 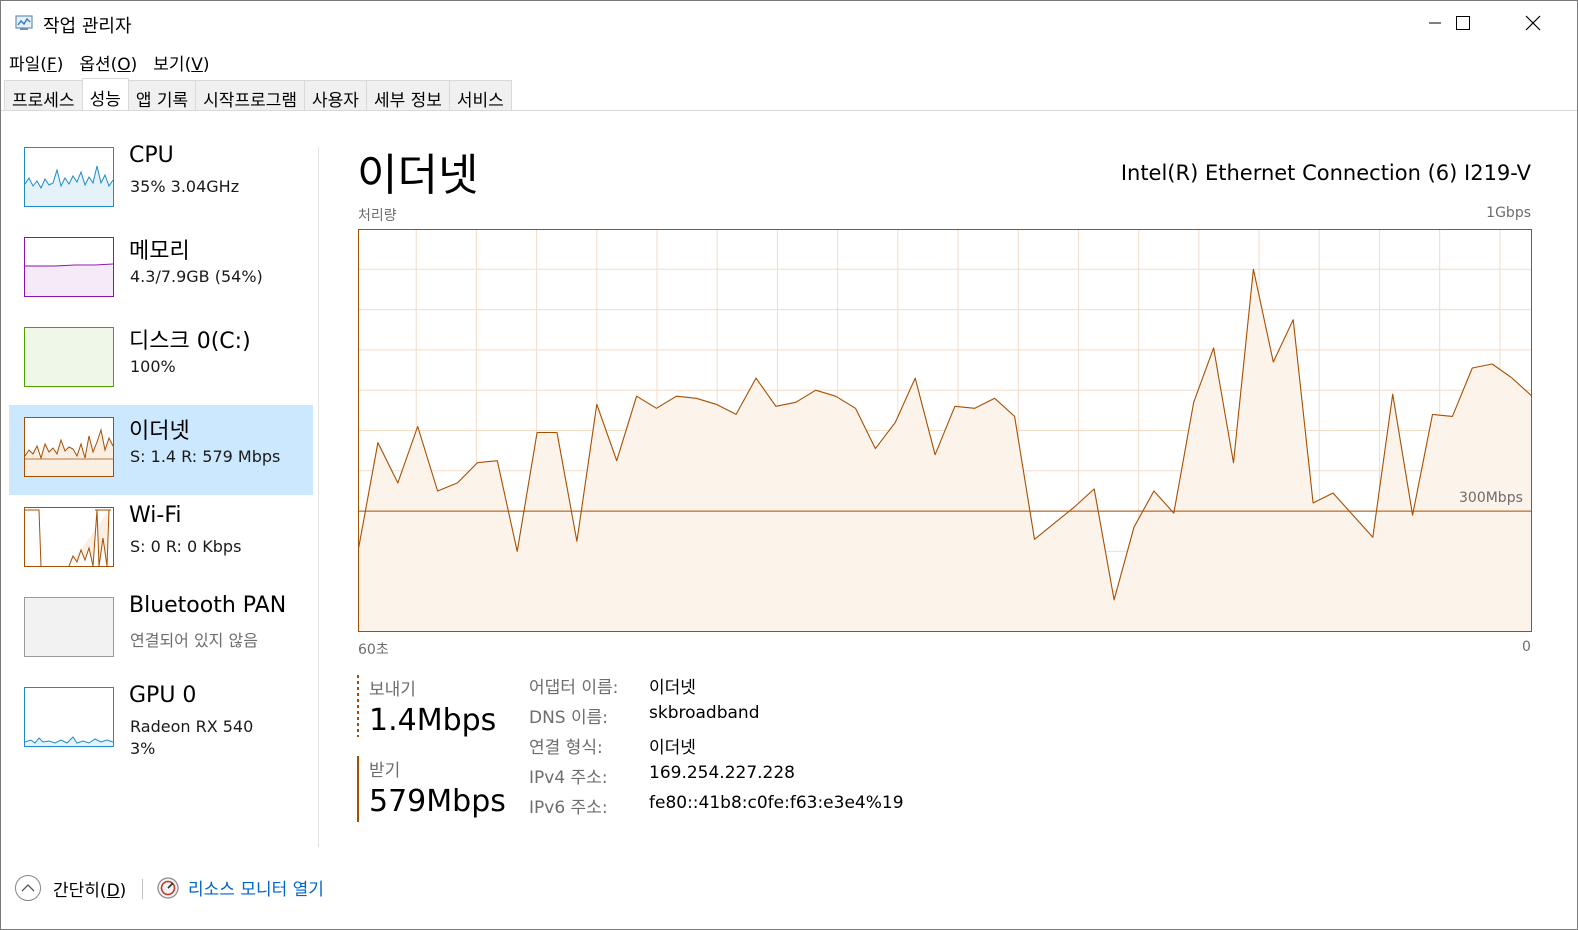 I want to click on sidebar-item-name: Bluetooth PAN, so click(x=208, y=605).